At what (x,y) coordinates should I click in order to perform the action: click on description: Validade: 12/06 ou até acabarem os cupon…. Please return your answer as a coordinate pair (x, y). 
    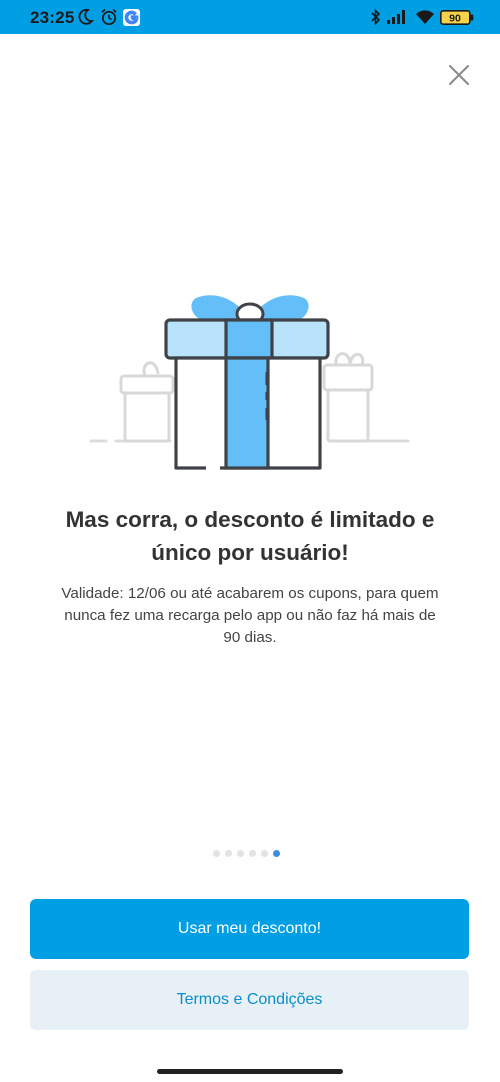
    Looking at the image, I should click on (250, 616).